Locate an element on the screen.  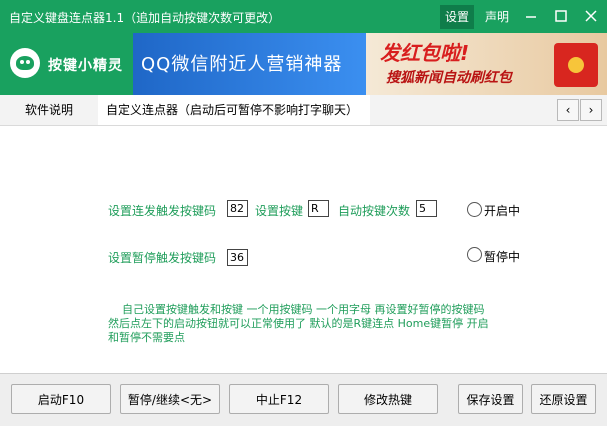
tab-scroll-right-button: › is located at coordinates (591, 110).